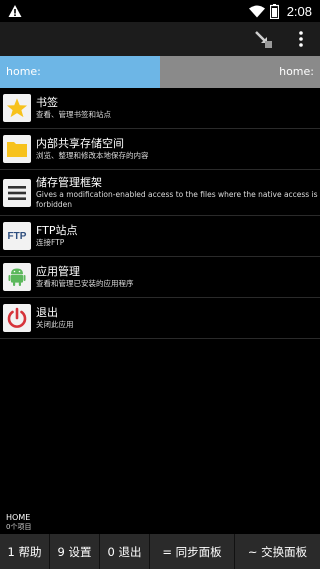  What do you see at coordinates (160, 318) in the screenshot?
I see `list-item-exit: 退出 关闭此应用` at bounding box center [160, 318].